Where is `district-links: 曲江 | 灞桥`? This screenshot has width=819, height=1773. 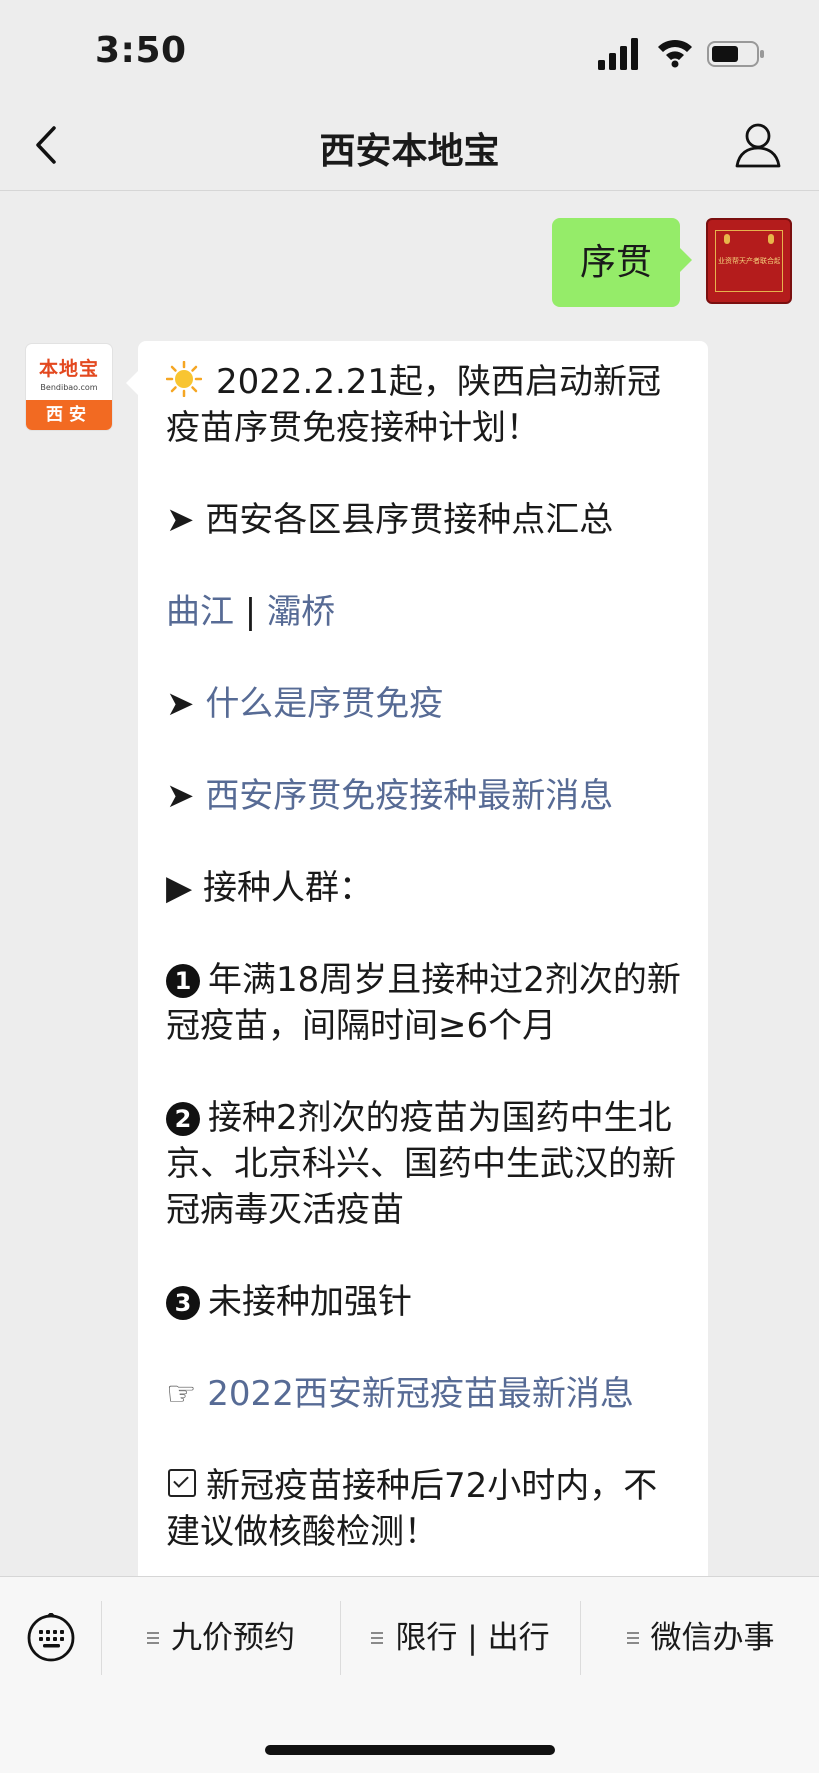 district-links: 曲江 | 灞桥 is located at coordinates (427, 612).